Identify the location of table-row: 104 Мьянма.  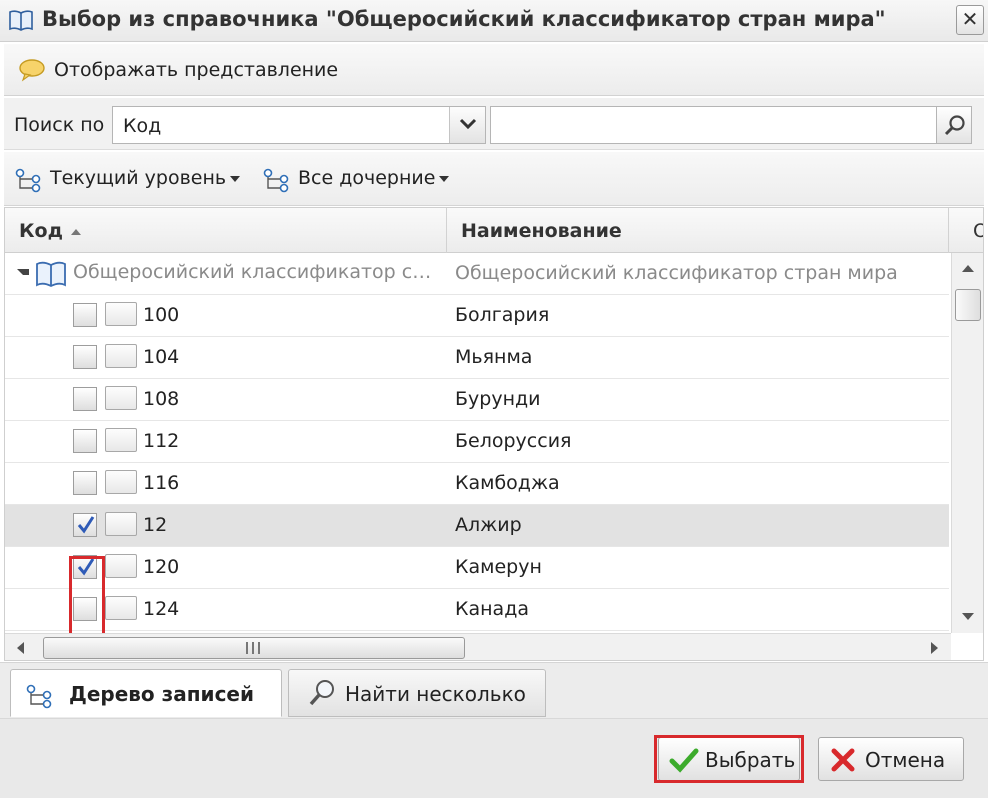
(477, 358).